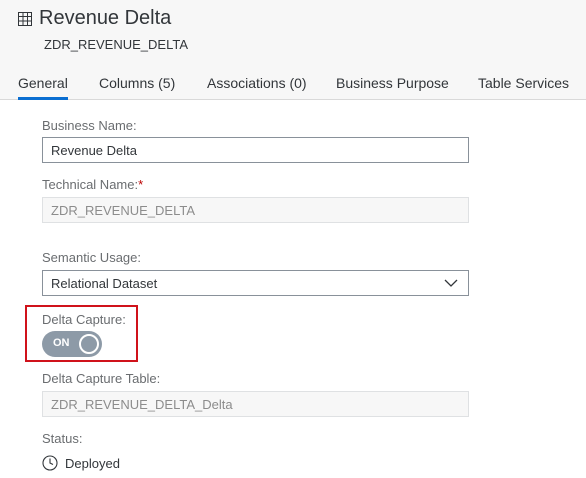 Image resolution: width=586 pixels, height=478 pixels. What do you see at coordinates (141, 184) in the screenshot?
I see `required-marker: *` at bounding box center [141, 184].